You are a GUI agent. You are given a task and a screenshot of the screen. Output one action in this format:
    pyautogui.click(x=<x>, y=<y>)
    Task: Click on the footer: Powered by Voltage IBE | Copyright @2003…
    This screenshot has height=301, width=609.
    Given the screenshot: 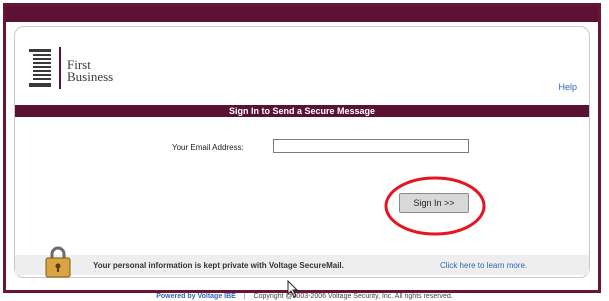 What is the action you would take?
    pyautogui.click(x=304, y=296)
    